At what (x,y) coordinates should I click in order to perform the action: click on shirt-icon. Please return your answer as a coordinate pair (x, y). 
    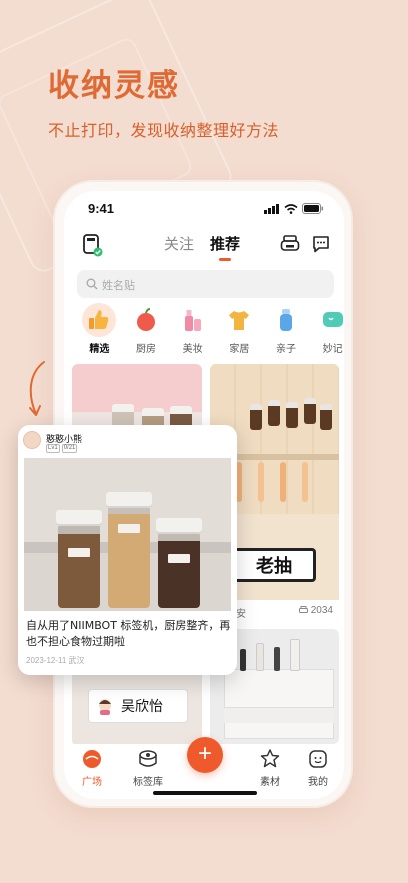
    Looking at the image, I should click on (239, 320).